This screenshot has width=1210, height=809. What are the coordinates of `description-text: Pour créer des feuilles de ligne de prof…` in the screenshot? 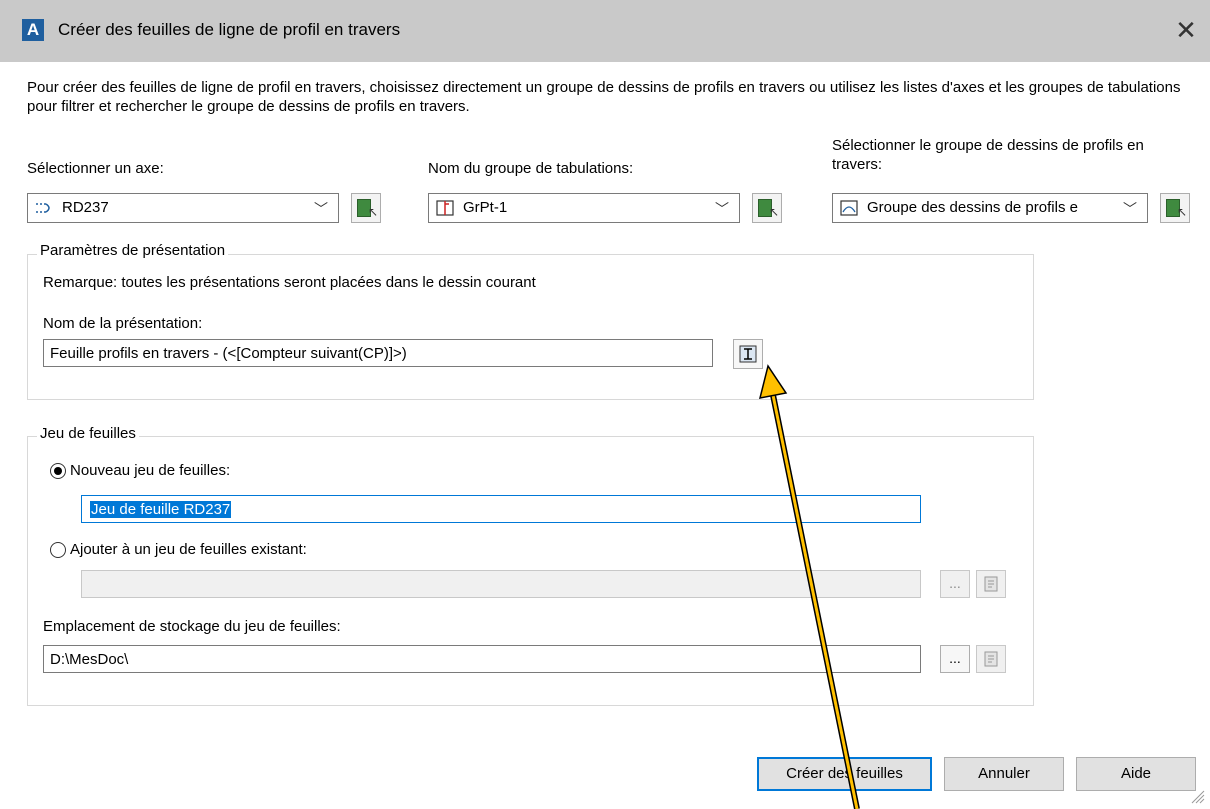 It's located at (604, 97).